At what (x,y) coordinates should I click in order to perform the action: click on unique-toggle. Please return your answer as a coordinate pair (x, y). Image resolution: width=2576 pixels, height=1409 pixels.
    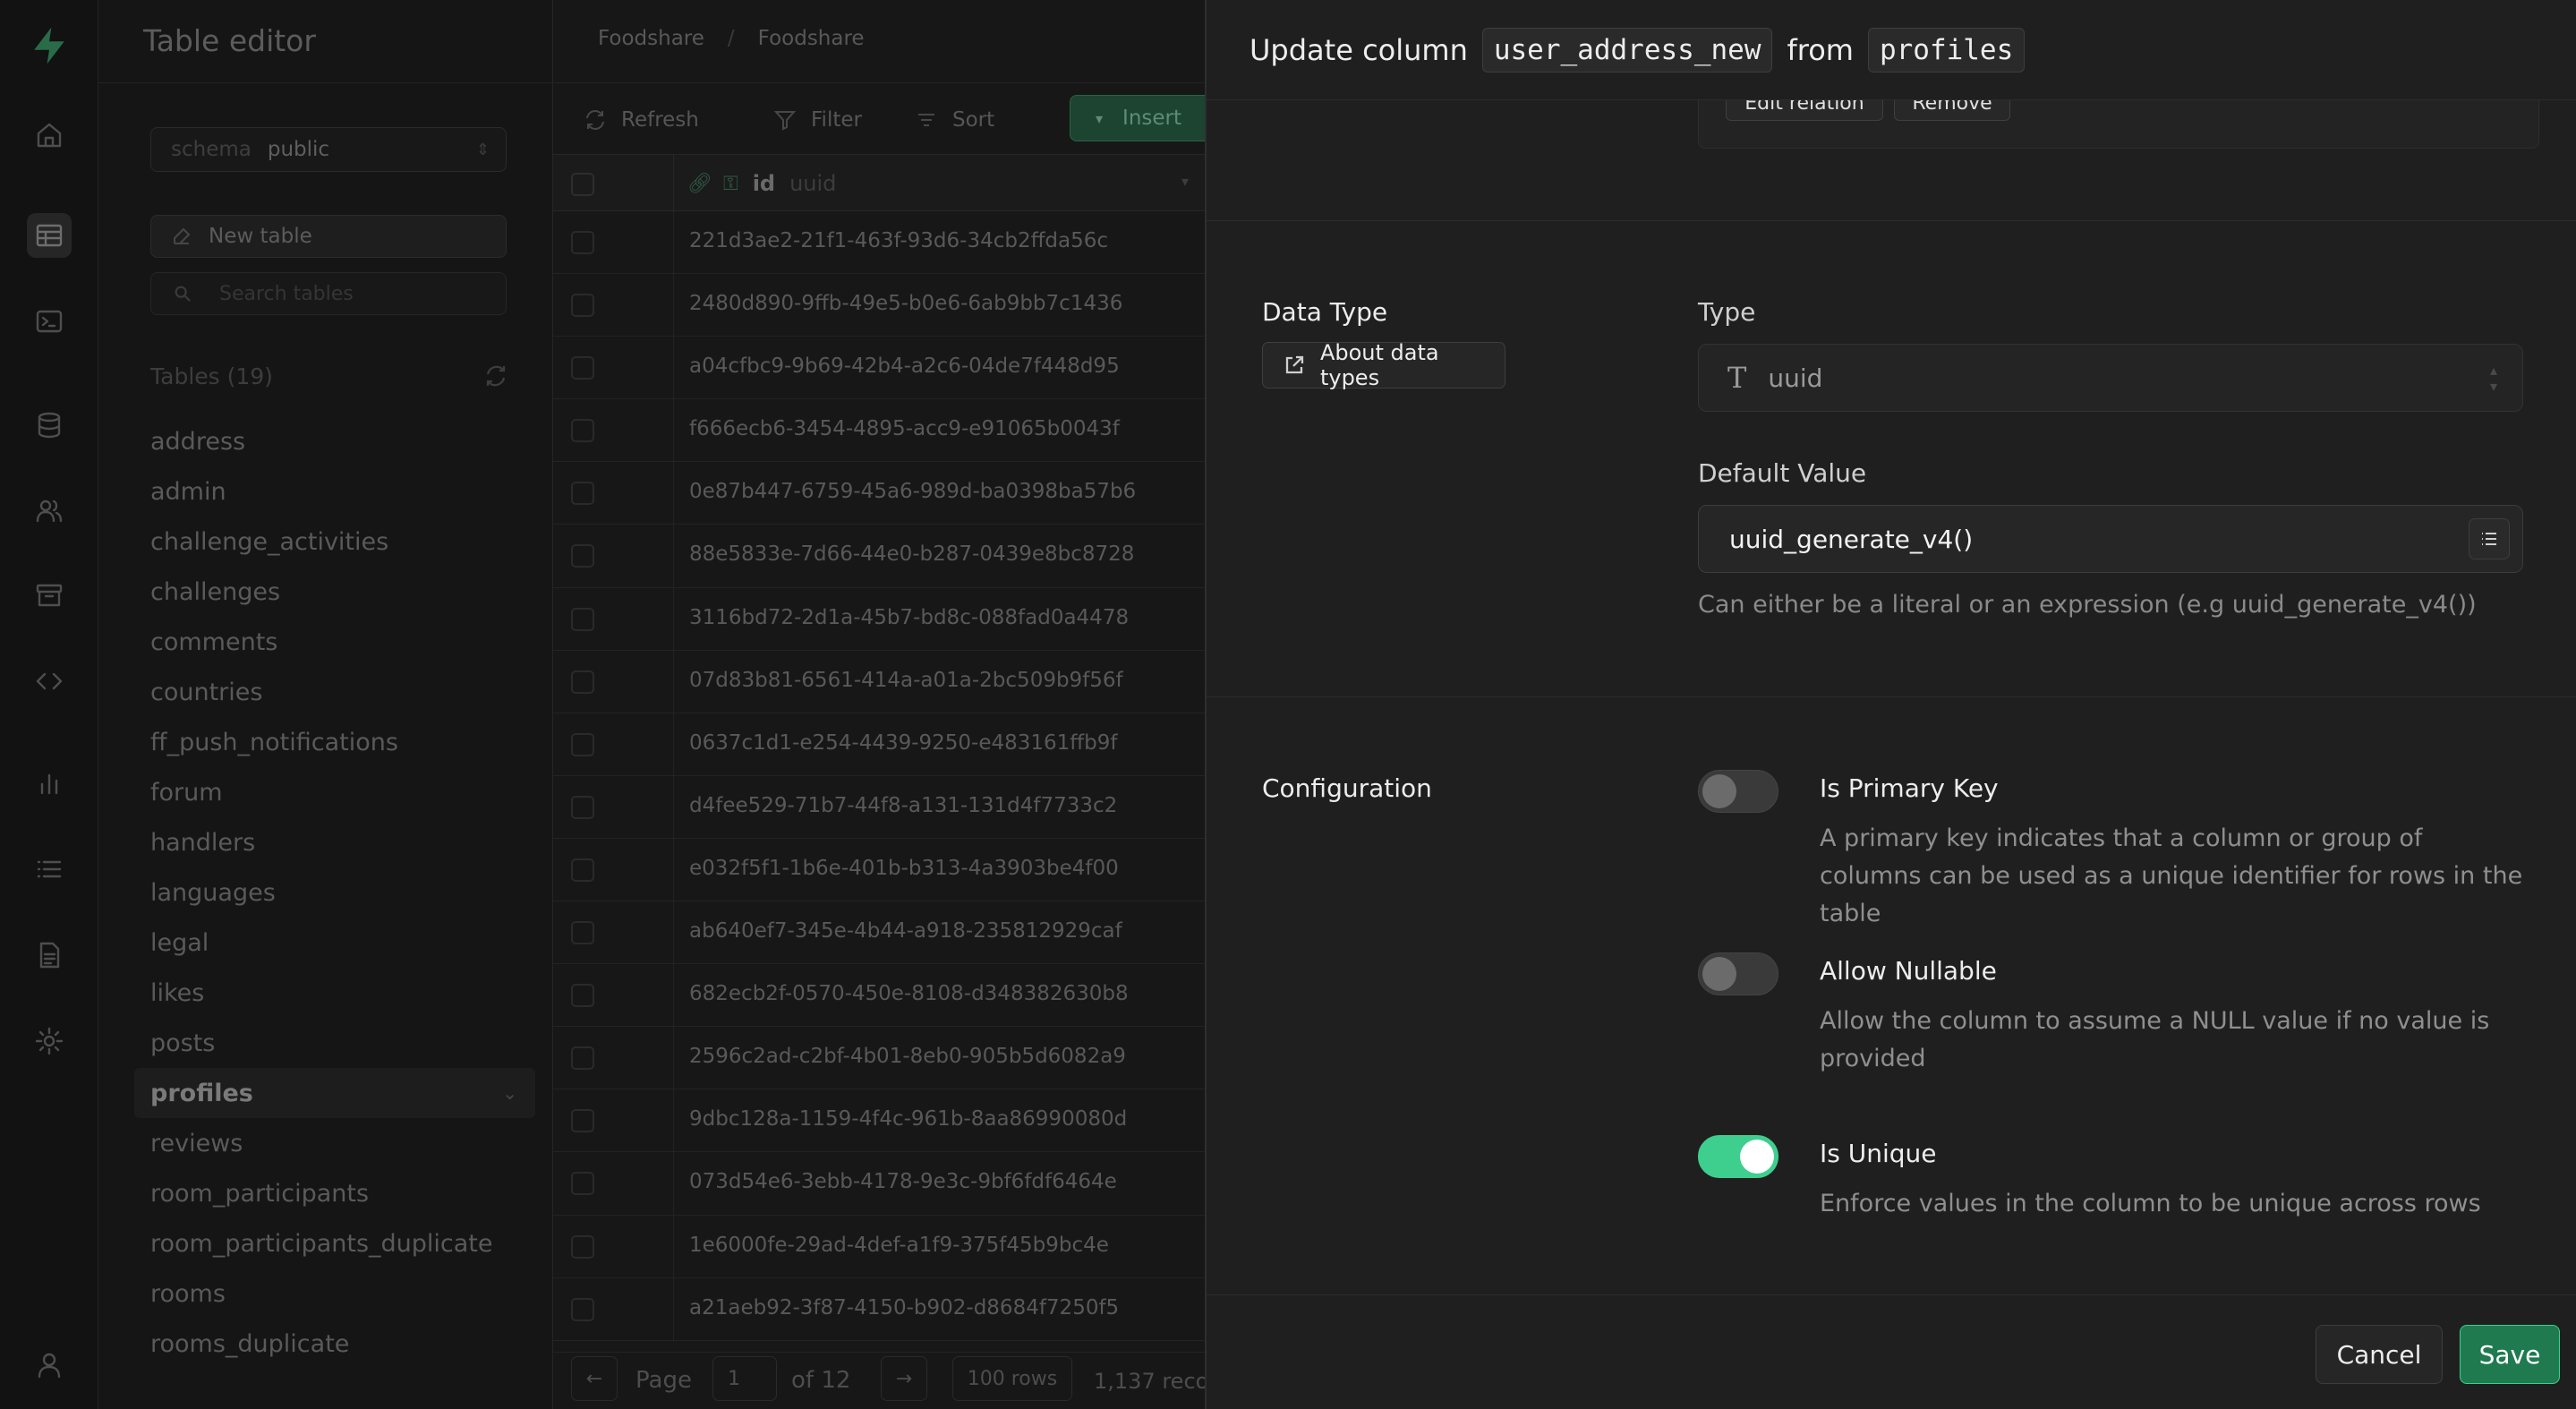
    Looking at the image, I should click on (1738, 1156).